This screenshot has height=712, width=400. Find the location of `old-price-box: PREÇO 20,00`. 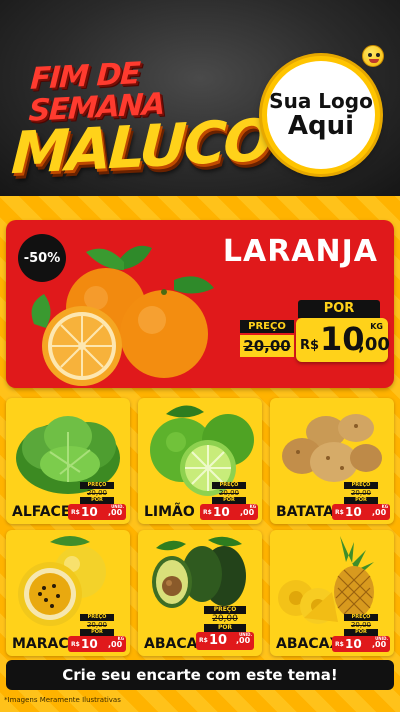

old-price-box: PREÇO 20,00 is located at coordinates (267, 340).